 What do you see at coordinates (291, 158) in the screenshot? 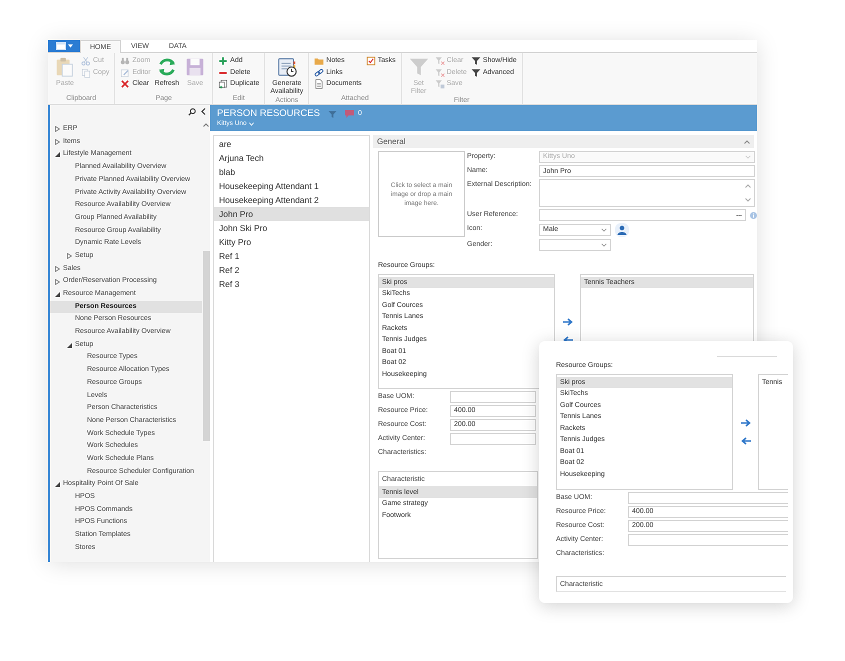
I see `list-item: Arjuna Tech` at bounding box center [291, 158].